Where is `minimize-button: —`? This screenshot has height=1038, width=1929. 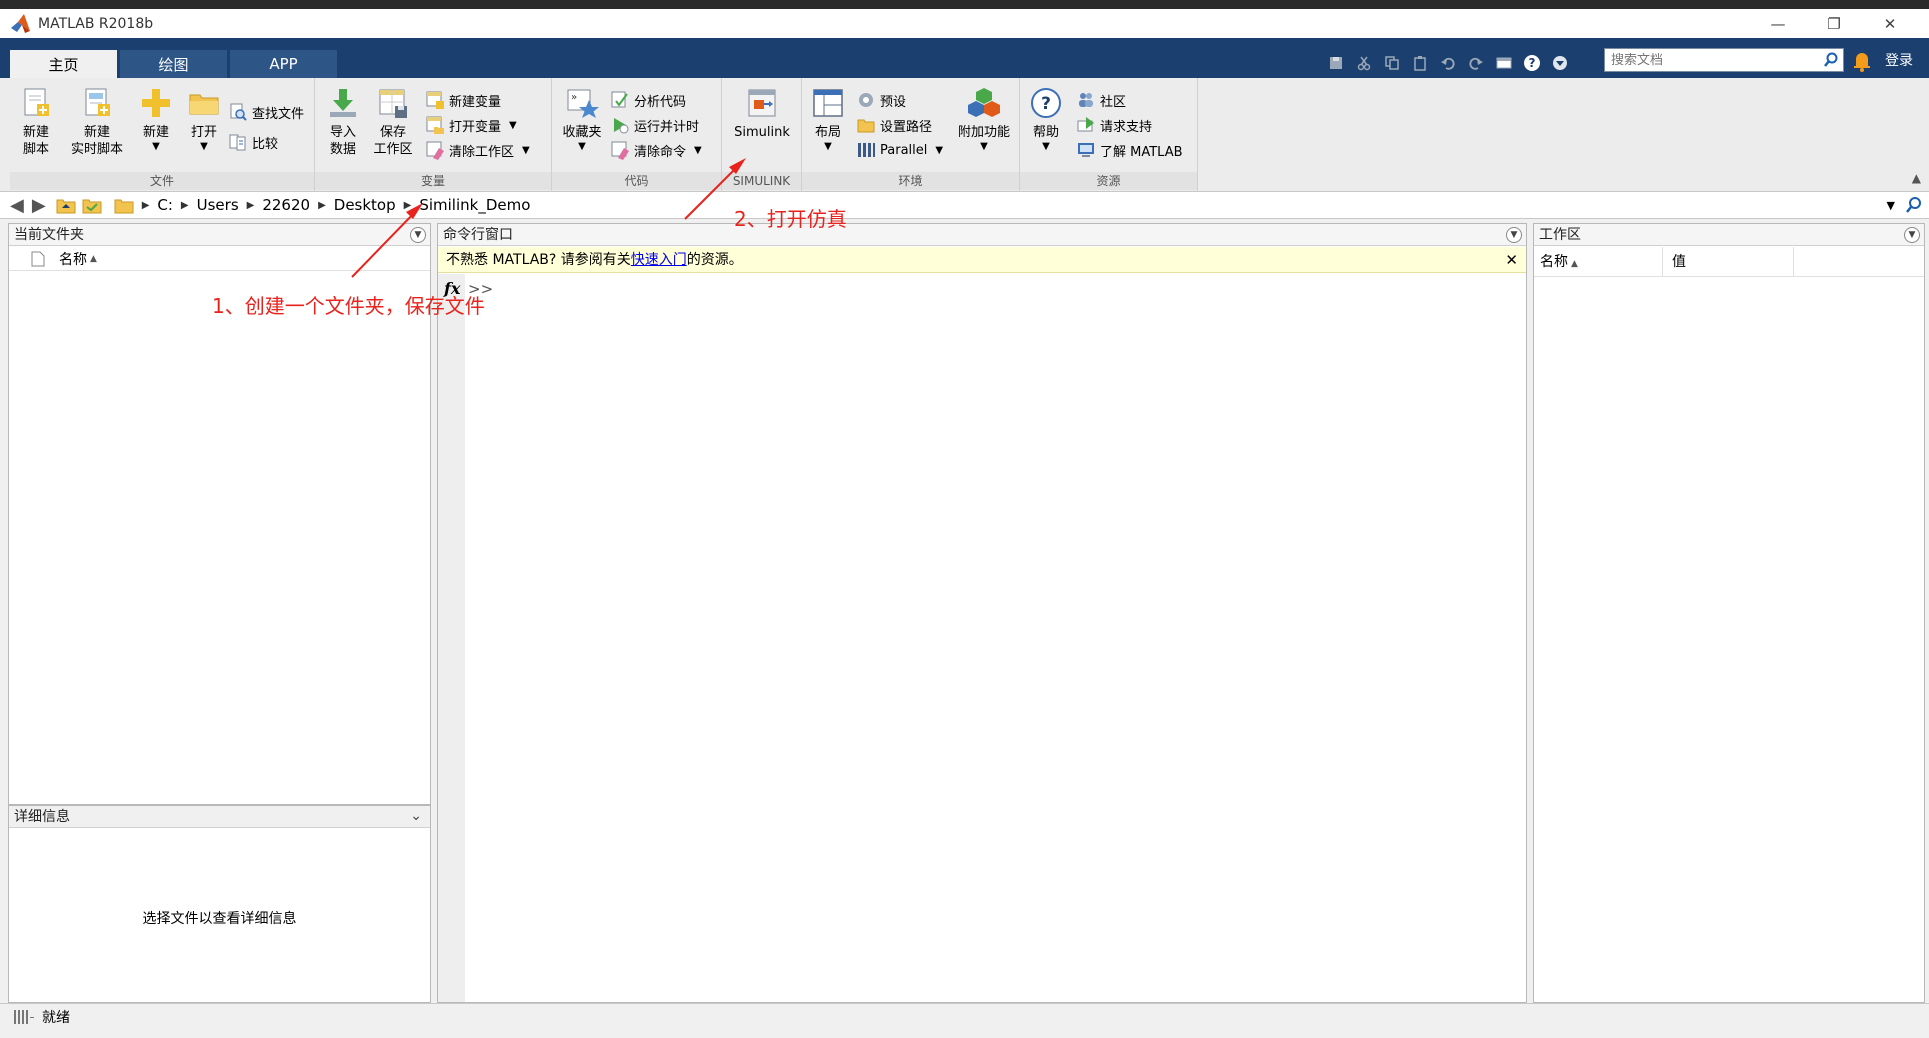 minimize-button: — is located at coordinates (1778, 23).